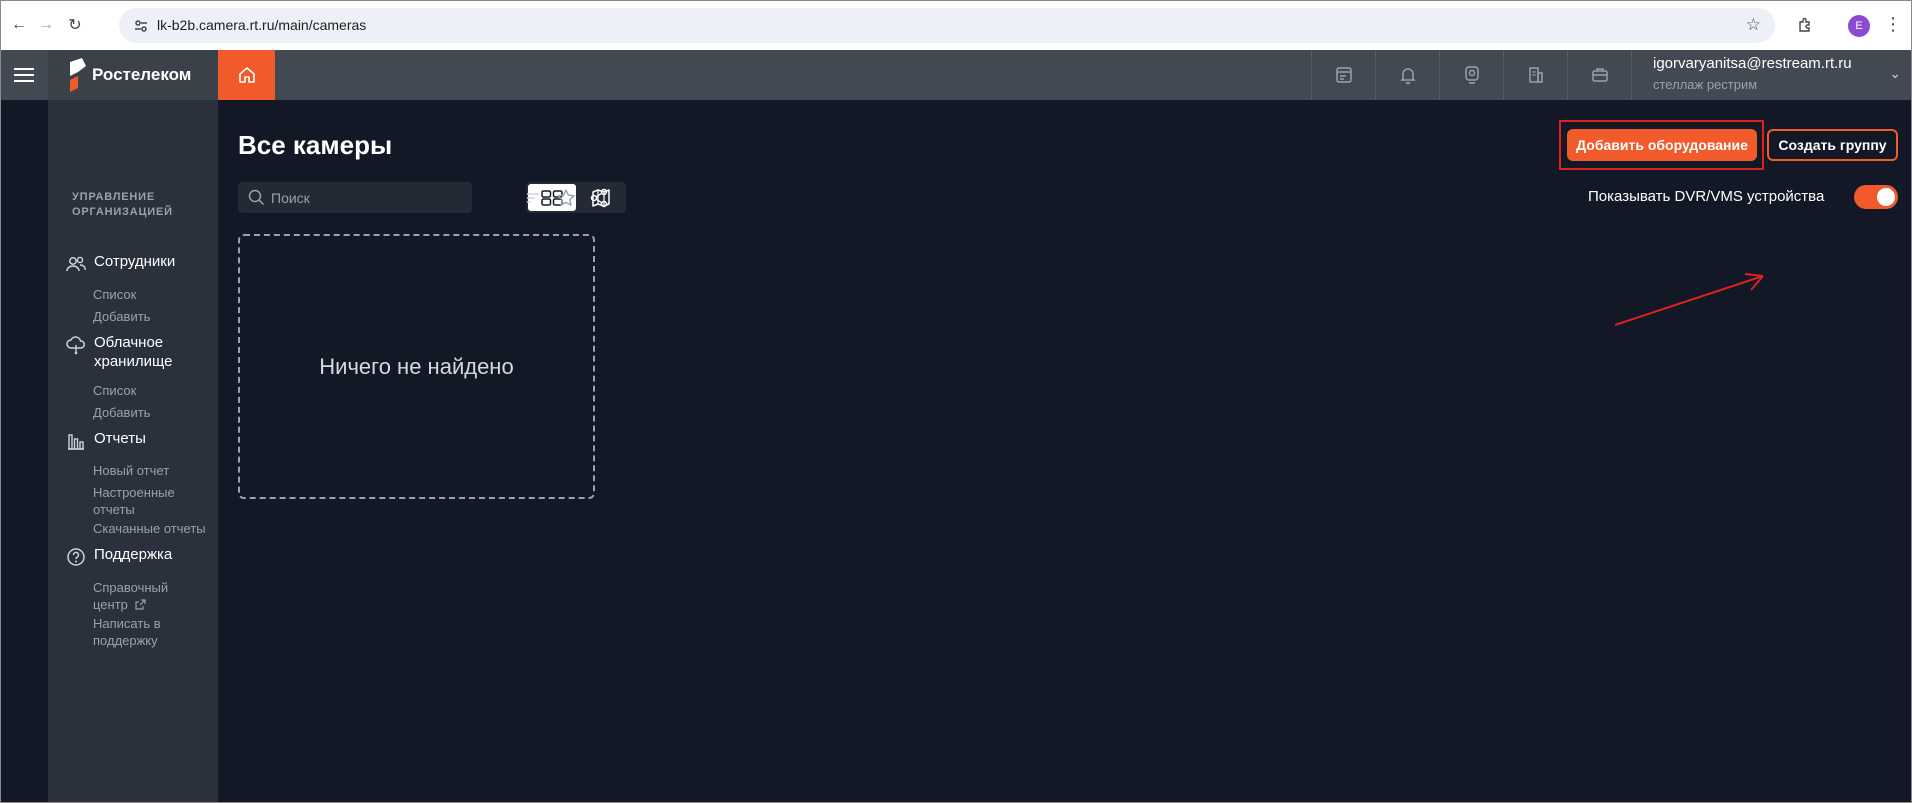  I want to click on user-email: igorvaryanitsa@restream.rt.ru, so click(1752, 63).